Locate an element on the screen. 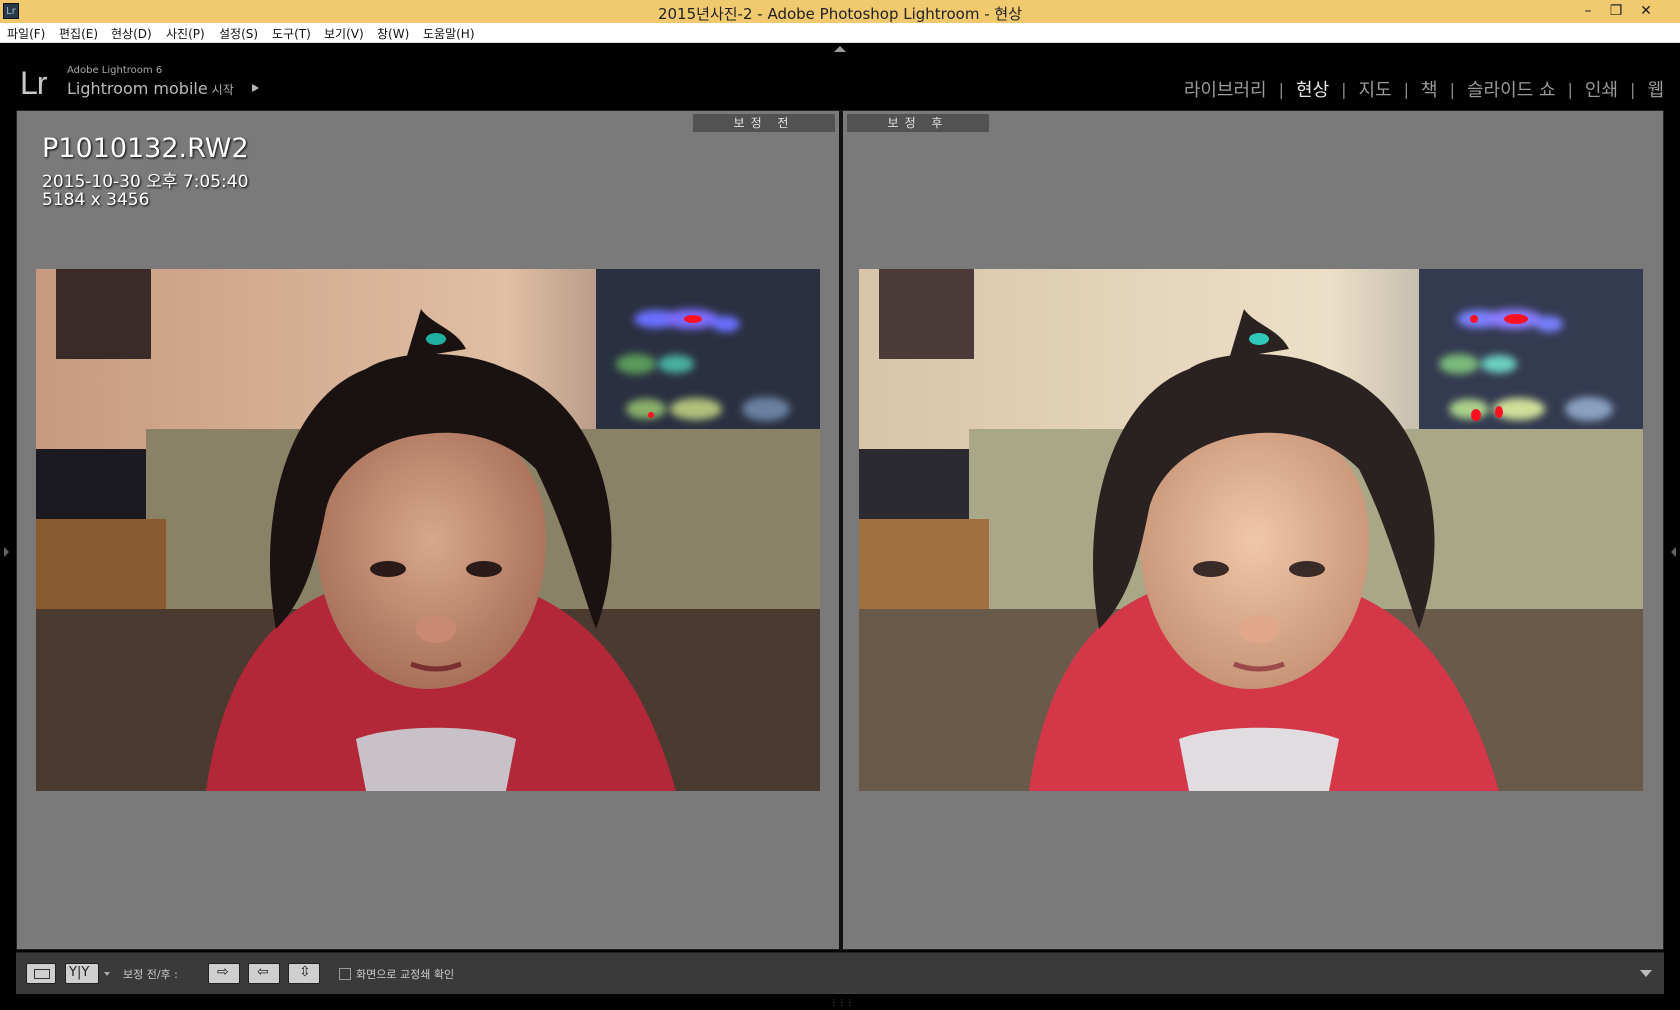 This screenshot has height=1010, width=1680. bottom-panel-grip-icon: ⋮⋮⋮ is located at coordinates (842, 1002).